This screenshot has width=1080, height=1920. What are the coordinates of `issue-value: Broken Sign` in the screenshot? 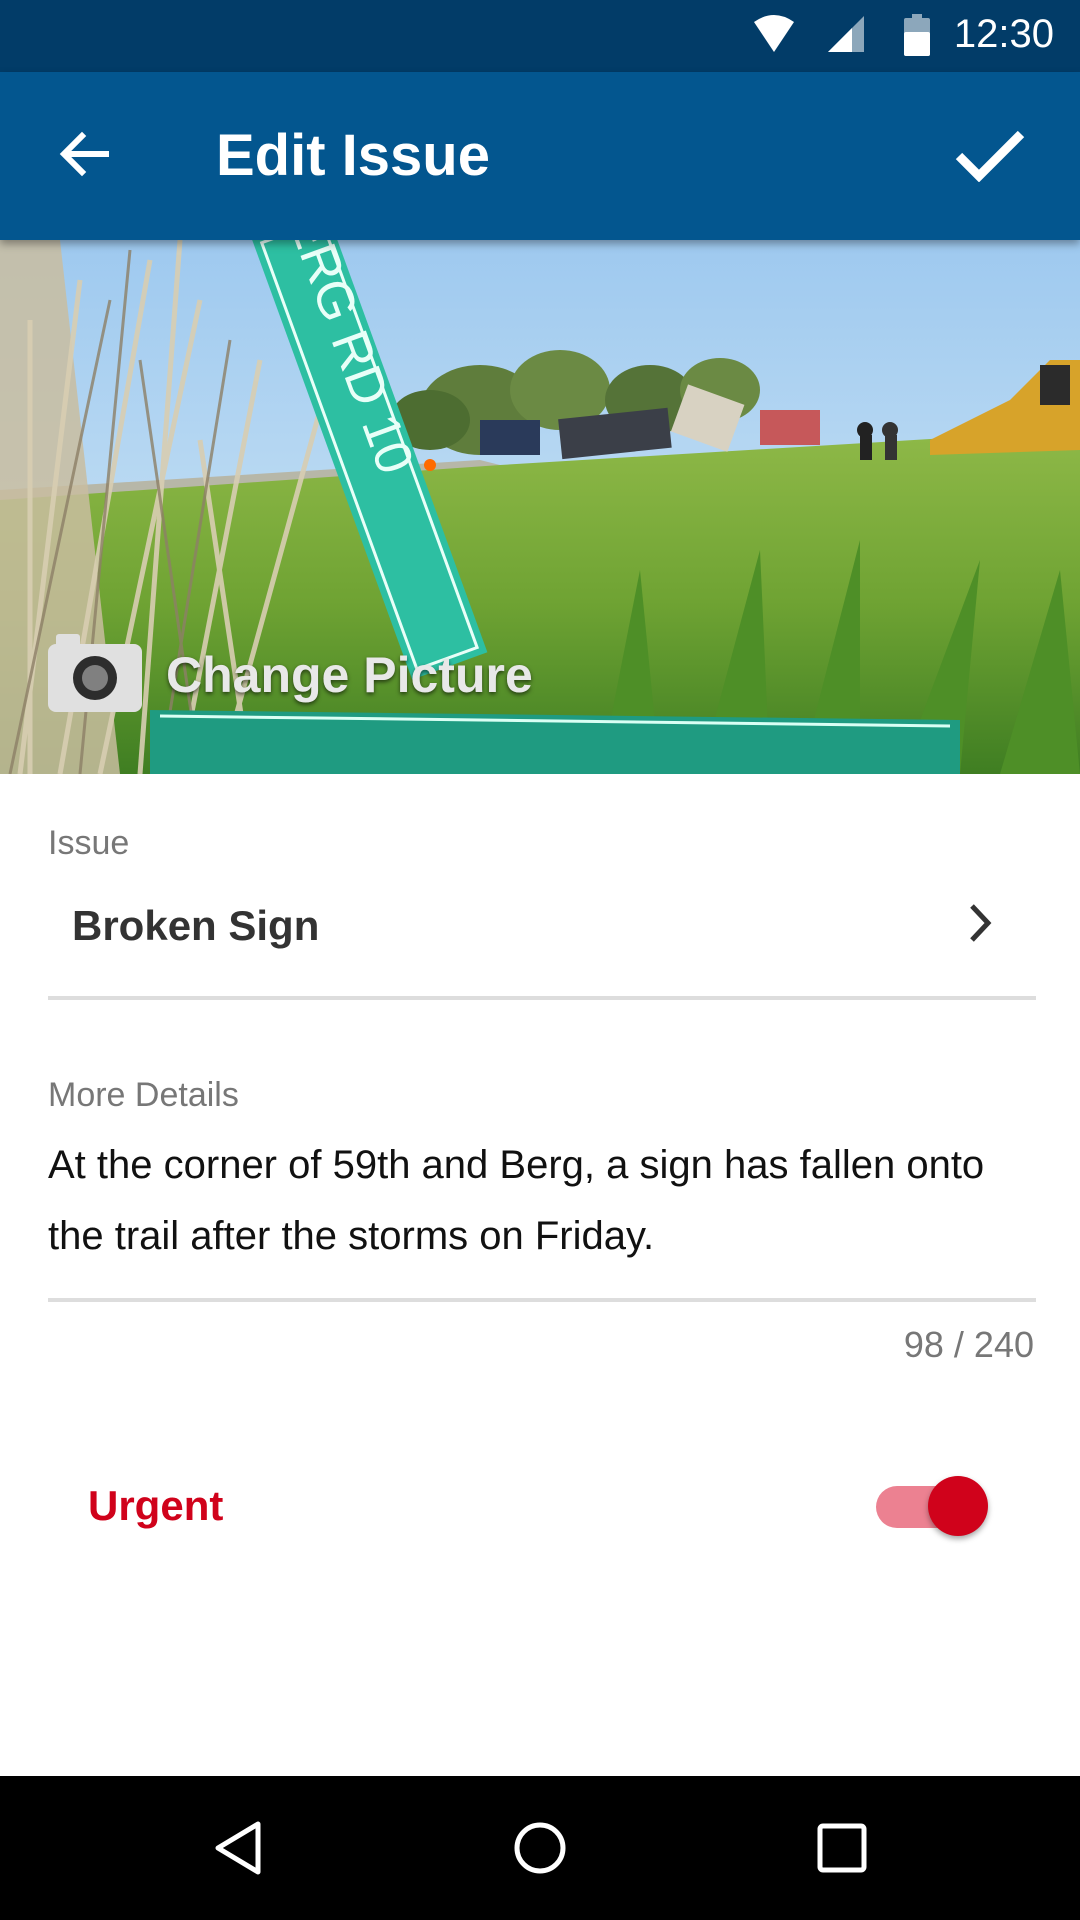 It's located at (196, 925).